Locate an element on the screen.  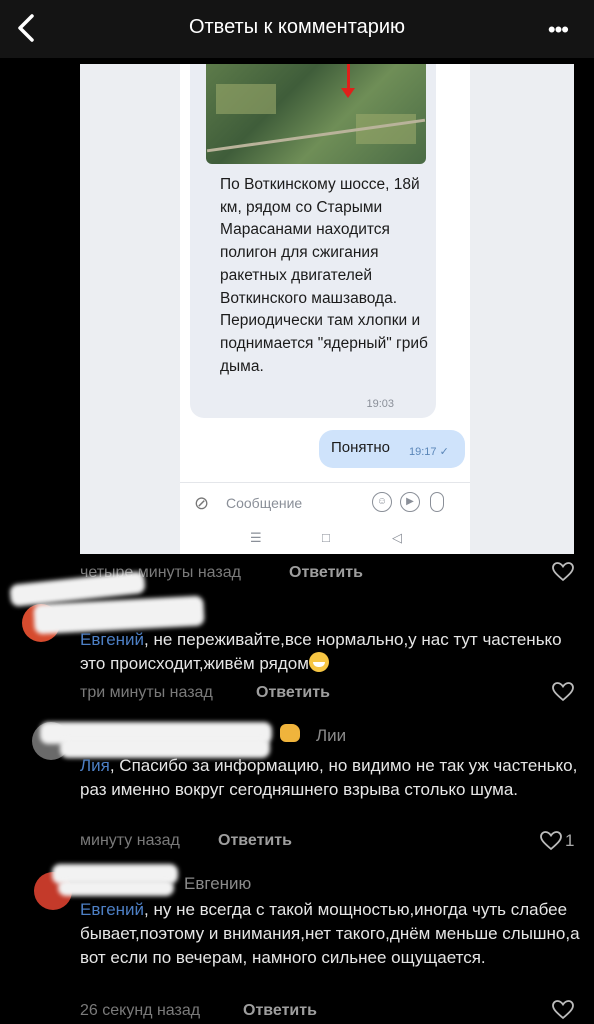
emoji-icon: ☺ is located at coordinates (382, 502).